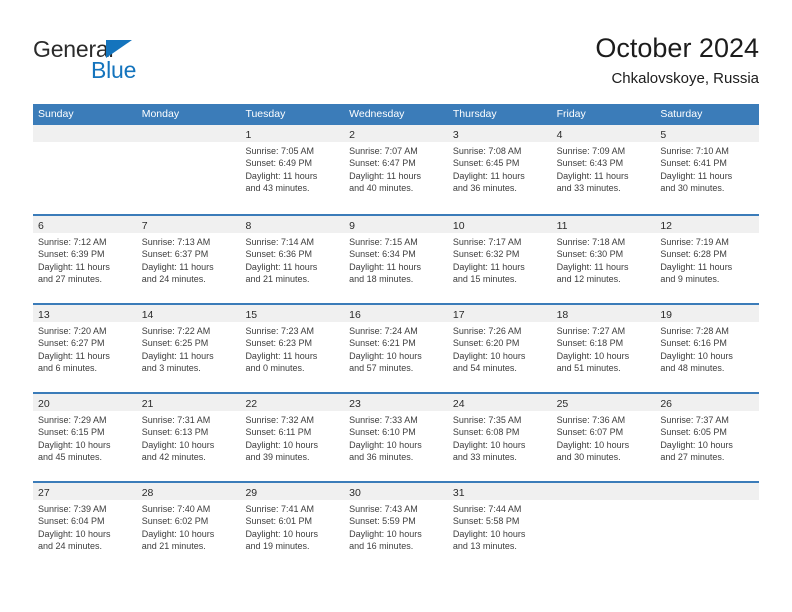  Describe the element at coordinates (173, 279) in the screenshot. I see `day-daylight-line: and 24 minutes.` at that location.